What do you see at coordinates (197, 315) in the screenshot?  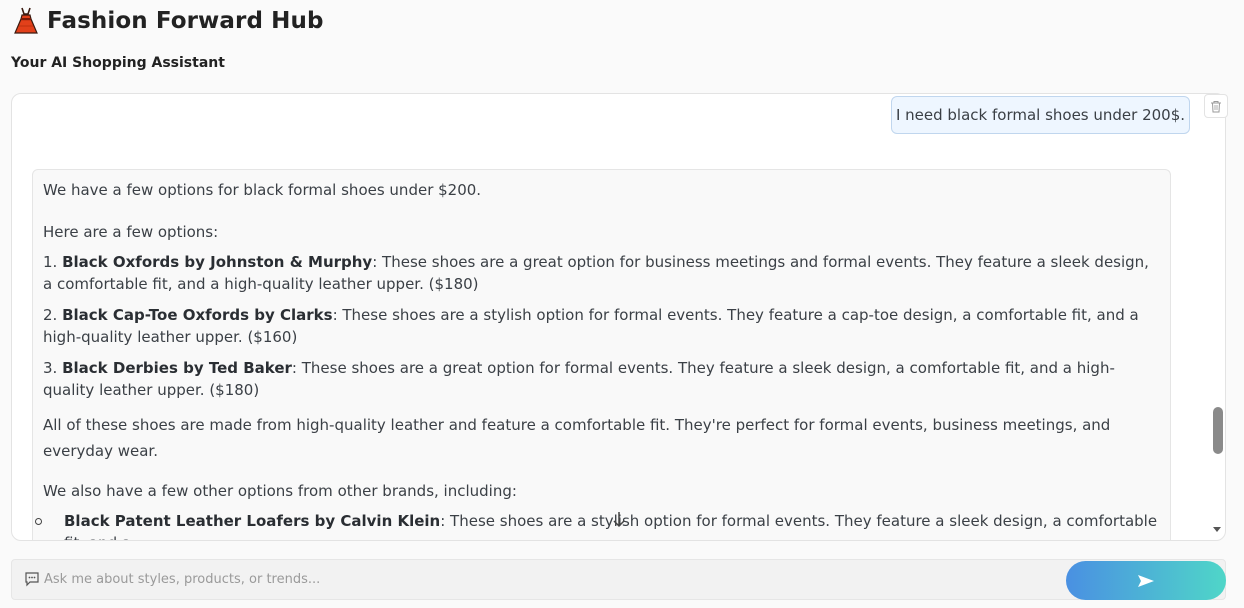 I see `option-name: Black Cap-Toe Oxfords by Clarks` at bounding box center [197, 315].